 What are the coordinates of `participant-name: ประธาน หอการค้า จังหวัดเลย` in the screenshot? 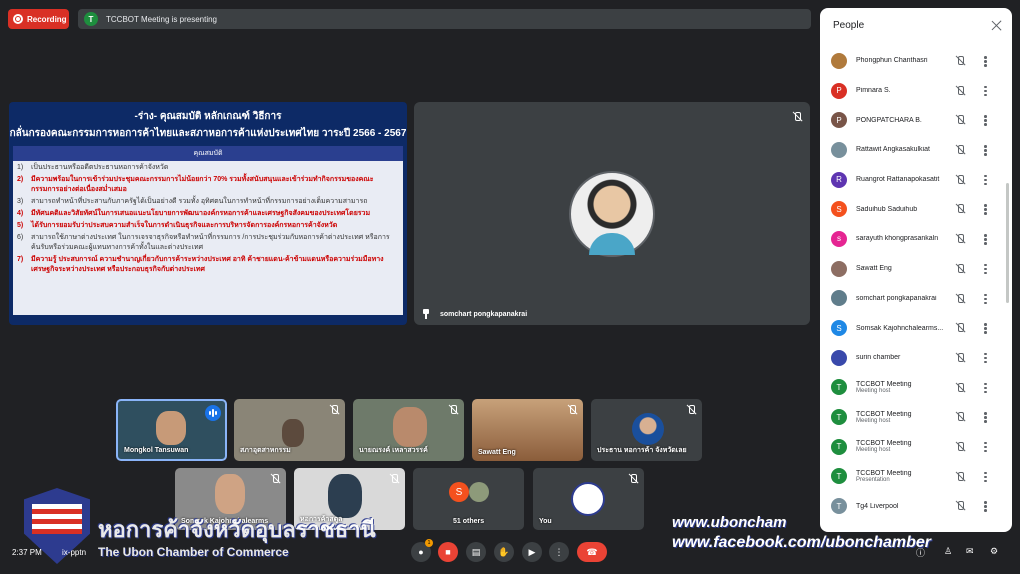 It's located at (642, 450).